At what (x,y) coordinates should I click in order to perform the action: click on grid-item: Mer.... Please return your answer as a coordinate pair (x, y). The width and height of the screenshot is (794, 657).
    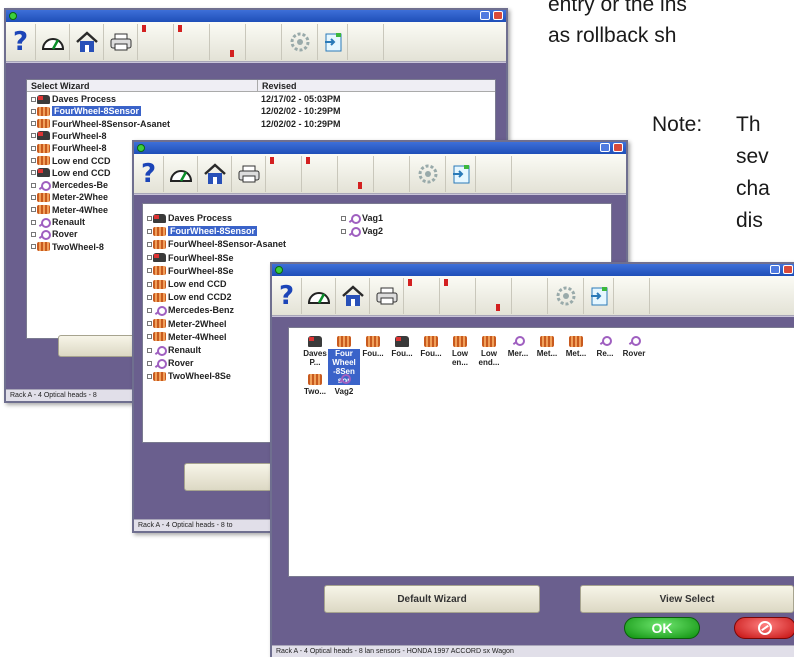
    Looking at the image, I should click on (518, 347).